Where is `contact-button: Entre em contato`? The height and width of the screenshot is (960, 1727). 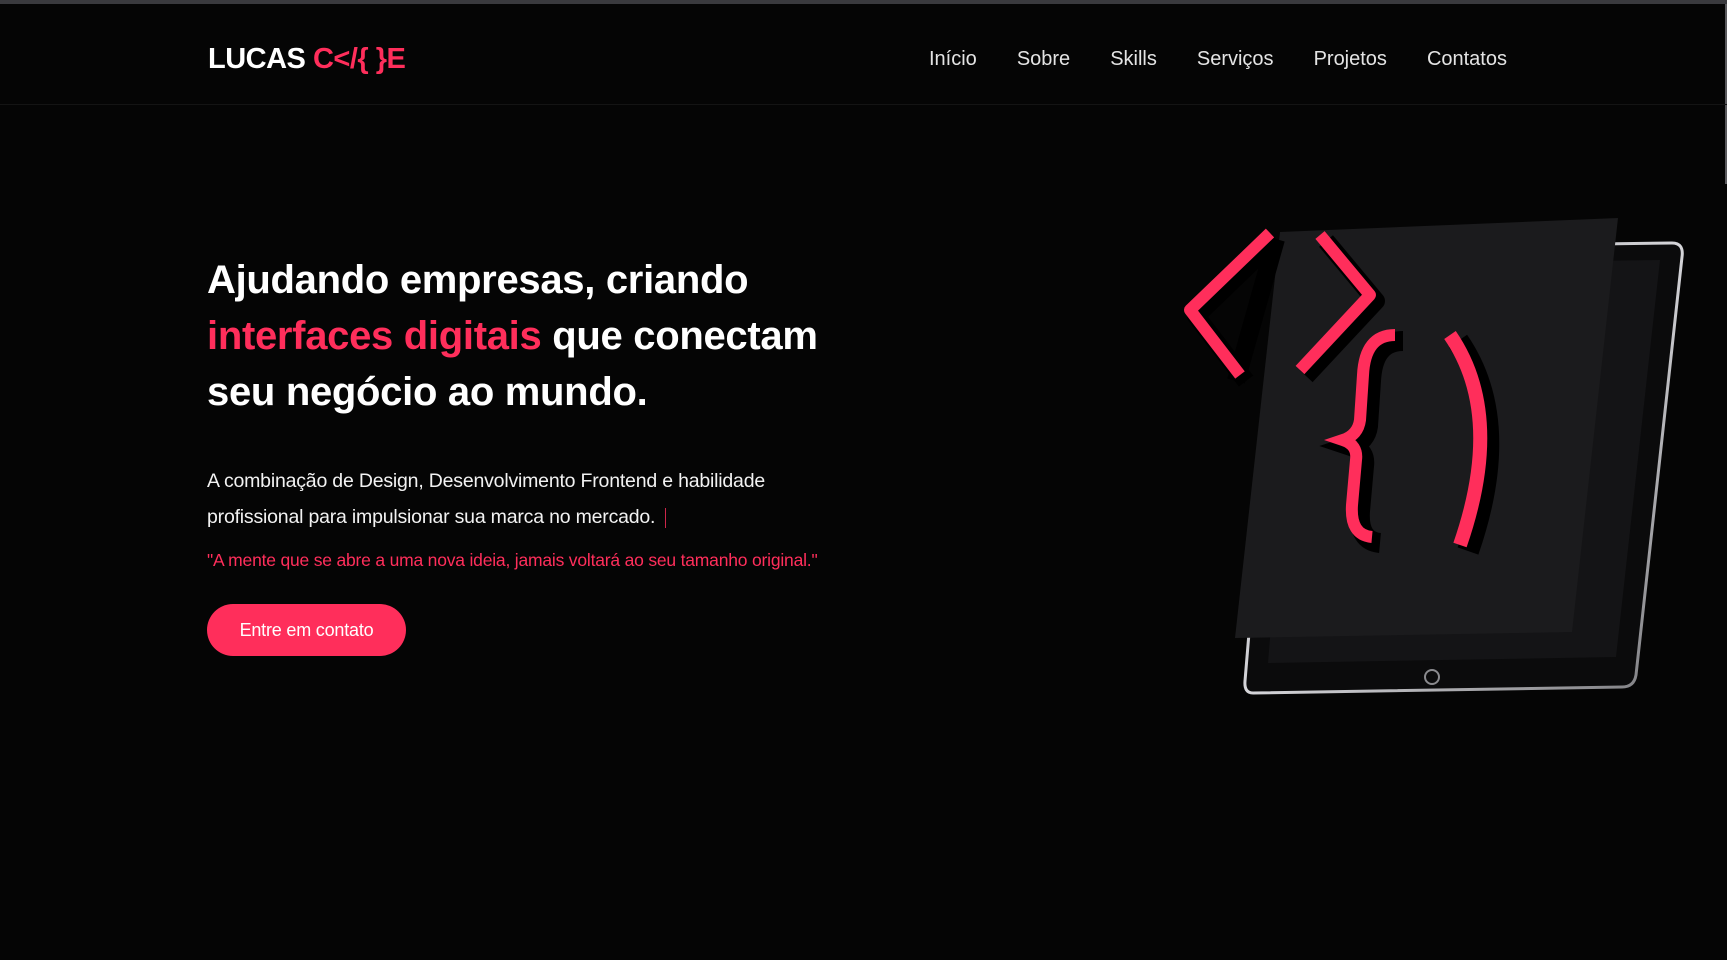 contact-button: Entre em contato is located at coordinates (306, 630).